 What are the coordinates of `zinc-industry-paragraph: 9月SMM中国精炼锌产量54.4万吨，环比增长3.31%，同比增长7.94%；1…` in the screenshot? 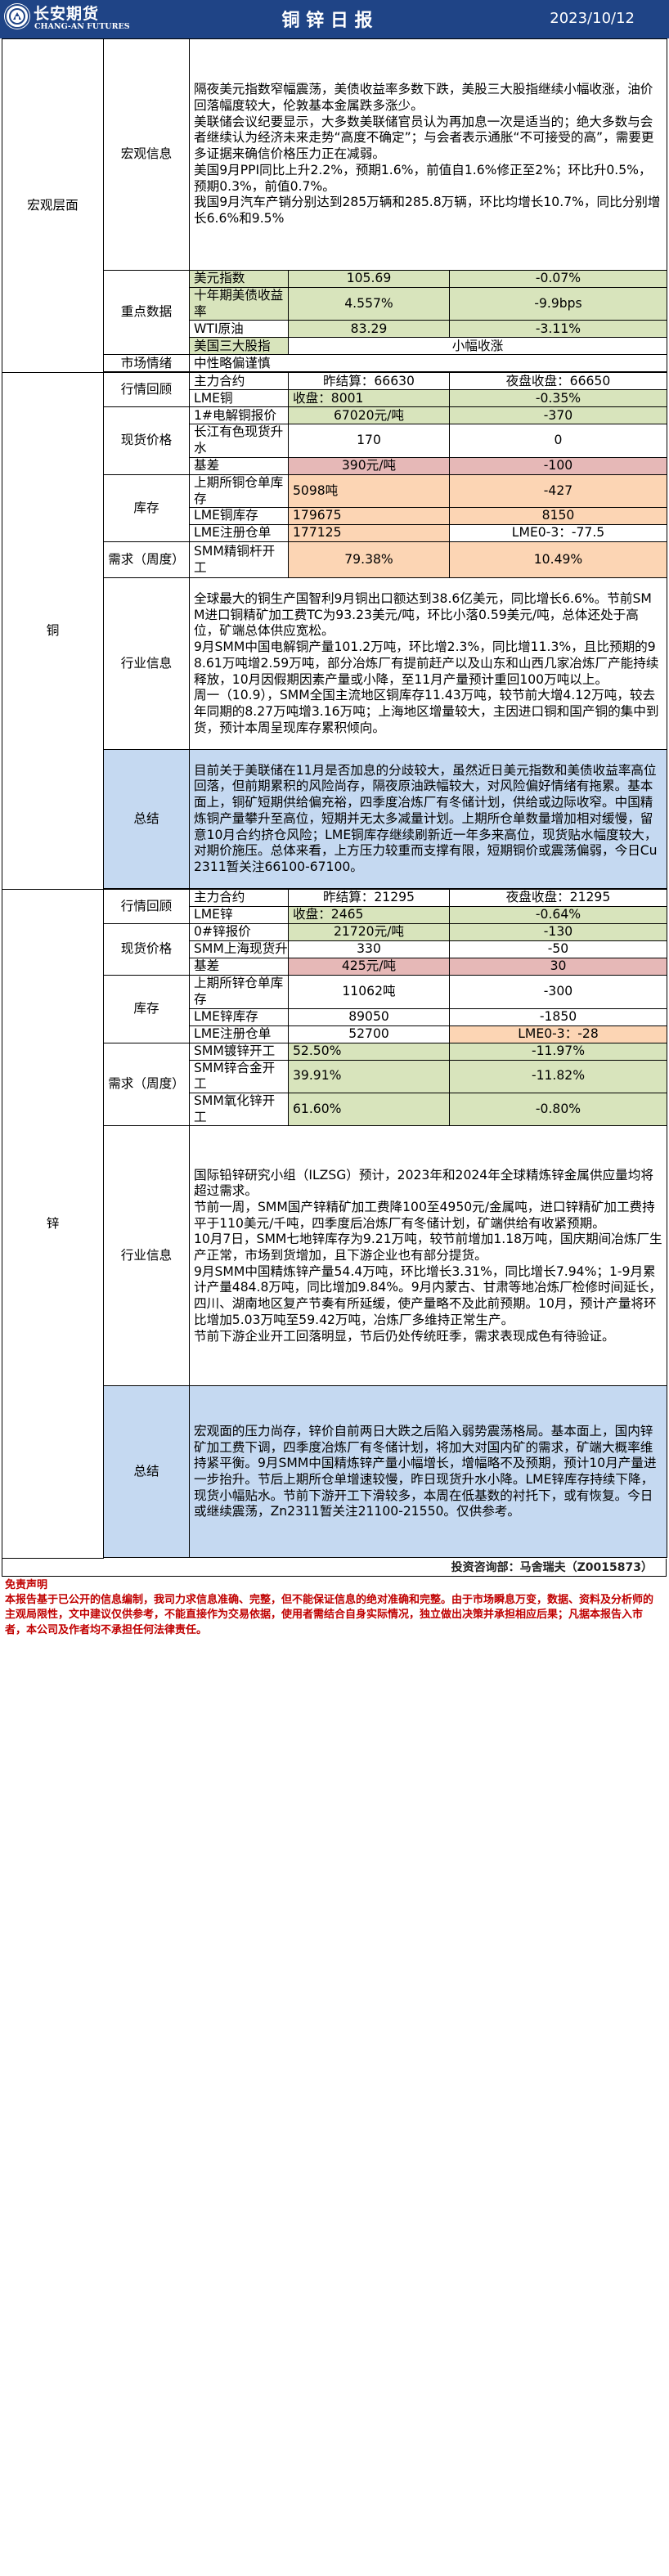 It's located at (428, 1295).